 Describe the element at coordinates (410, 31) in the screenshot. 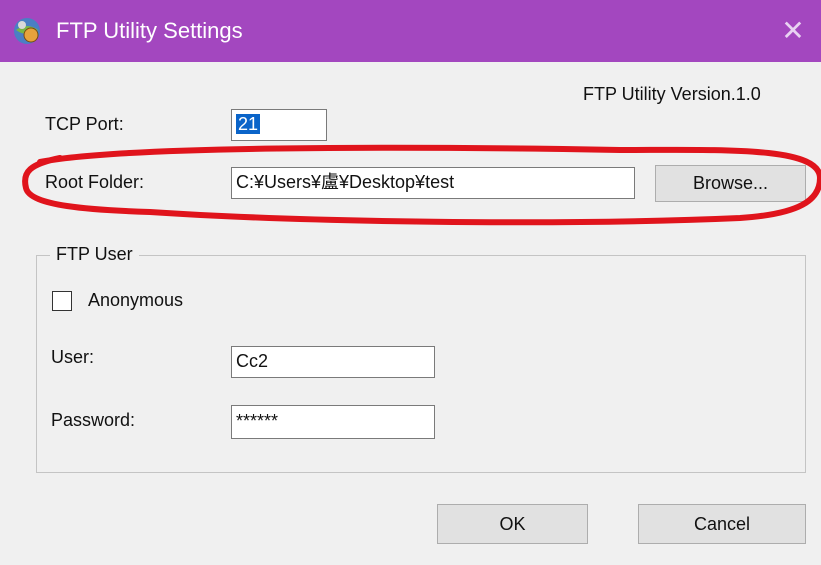

I see `title-bar: FTP Utility Settings ✕` at that location.